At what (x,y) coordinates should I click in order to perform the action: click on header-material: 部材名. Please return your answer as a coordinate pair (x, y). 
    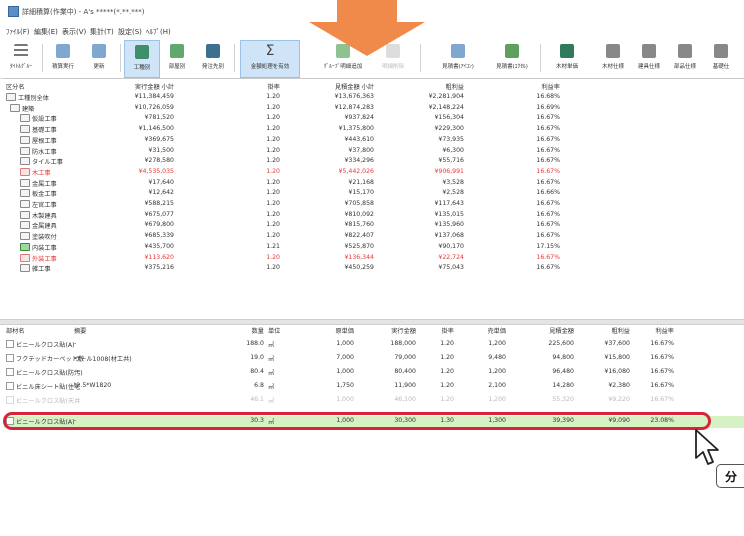
    Looking at the image, I should click on (15, 330).